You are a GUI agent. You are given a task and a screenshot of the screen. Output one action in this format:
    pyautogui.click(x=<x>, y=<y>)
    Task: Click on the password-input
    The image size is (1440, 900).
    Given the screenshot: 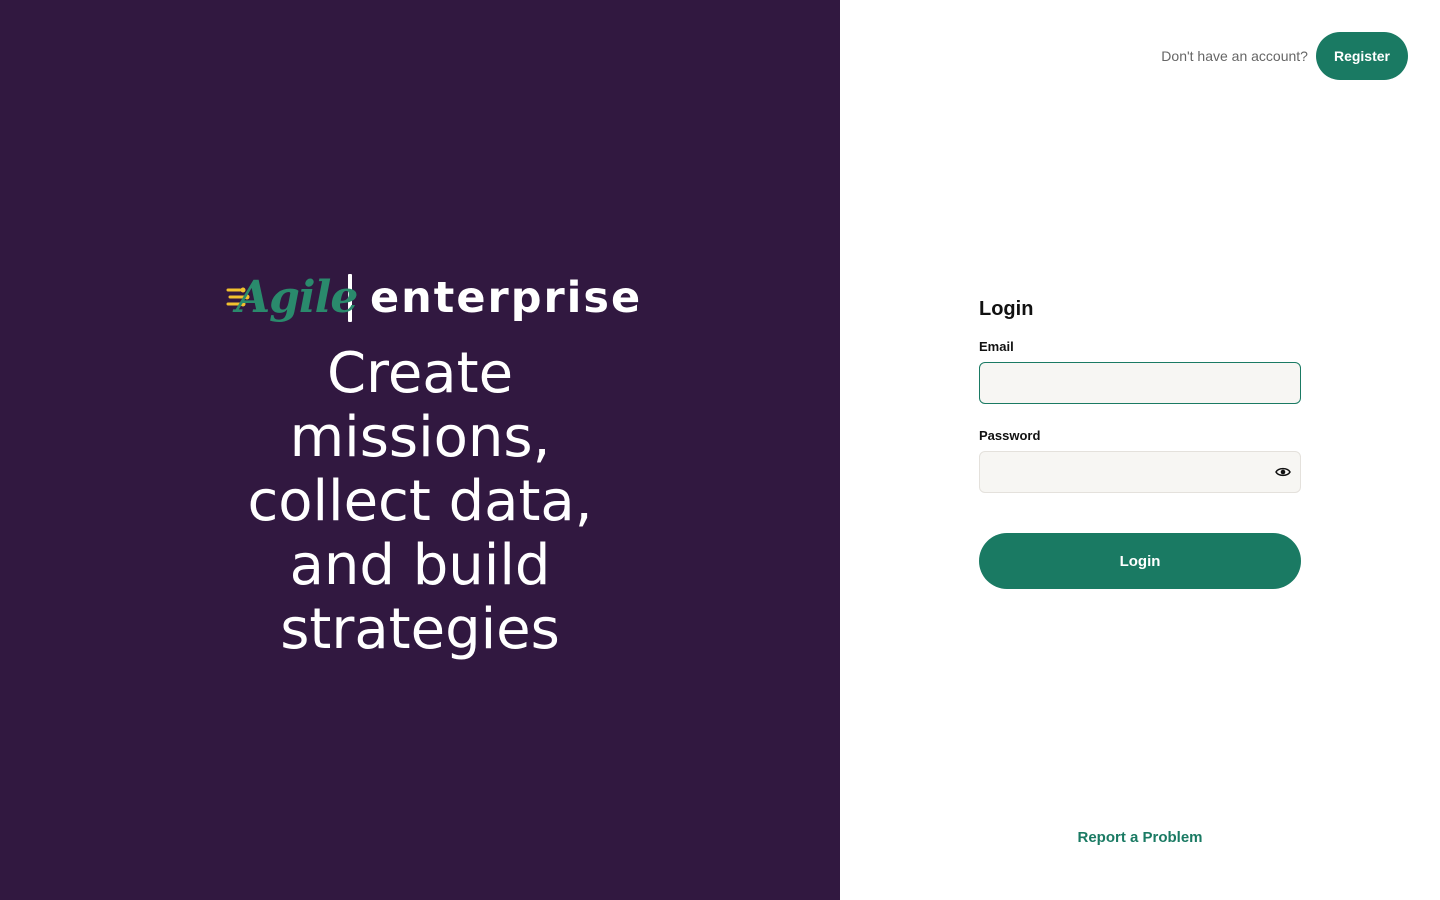 What is the action you would take?
    pyautogui.click(x=1140, y=472)
    